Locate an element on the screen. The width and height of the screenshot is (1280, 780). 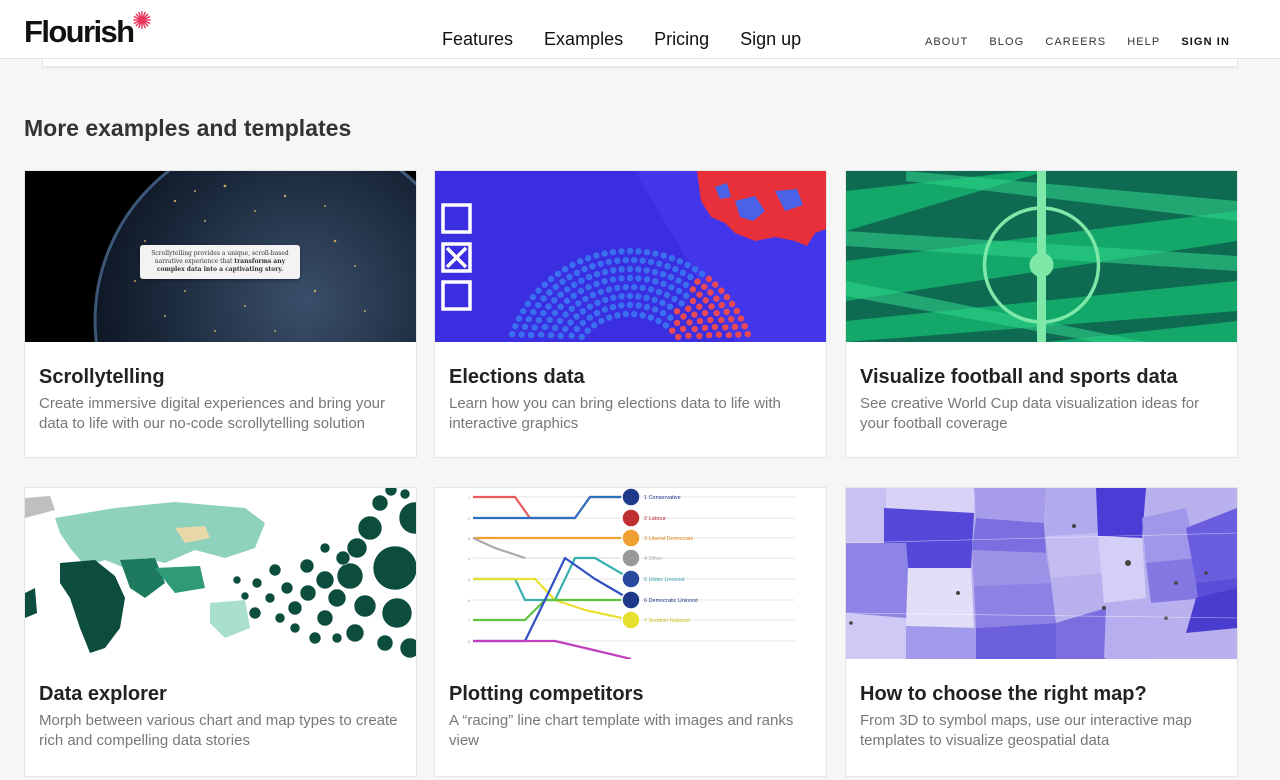
competitor-label: 5 Ulster Unionist is located at coordinates (664, 580).